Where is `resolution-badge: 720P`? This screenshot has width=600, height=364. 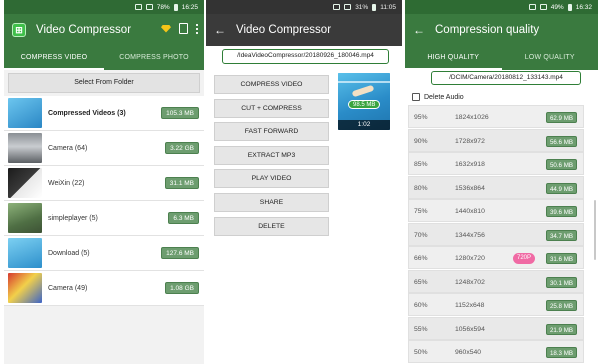
resolution-badge: 720P is located at coordinates (524, 258).